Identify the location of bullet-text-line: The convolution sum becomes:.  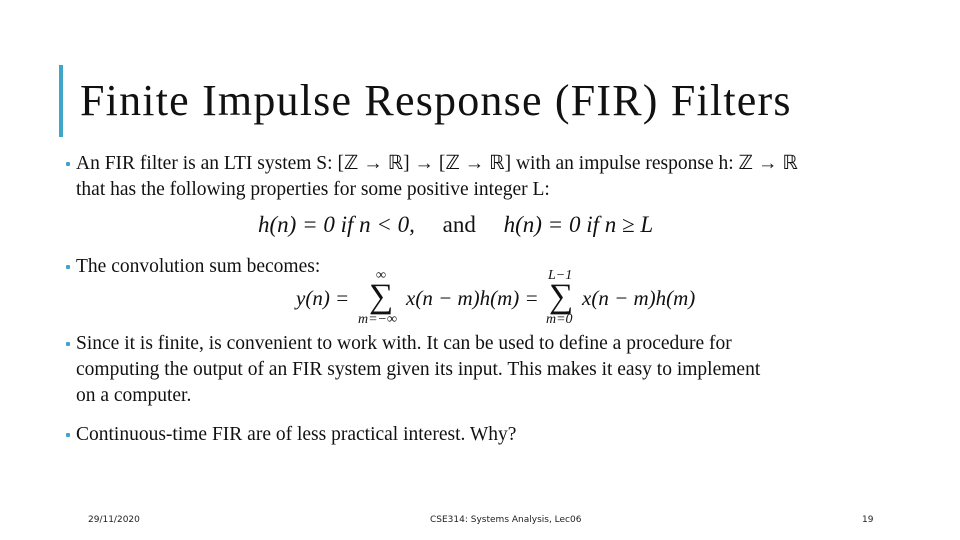
(198, 266).